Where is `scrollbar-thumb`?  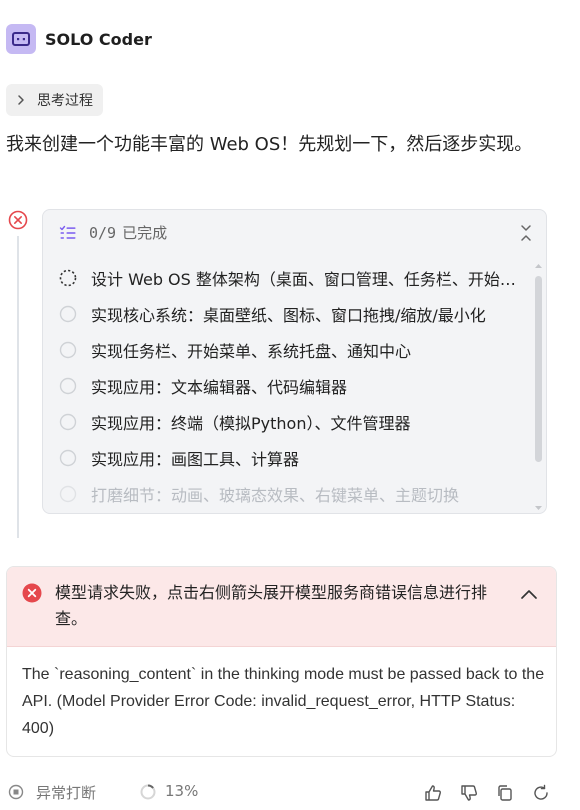
scrollbar-thumb is located at coordinates (538, 369).